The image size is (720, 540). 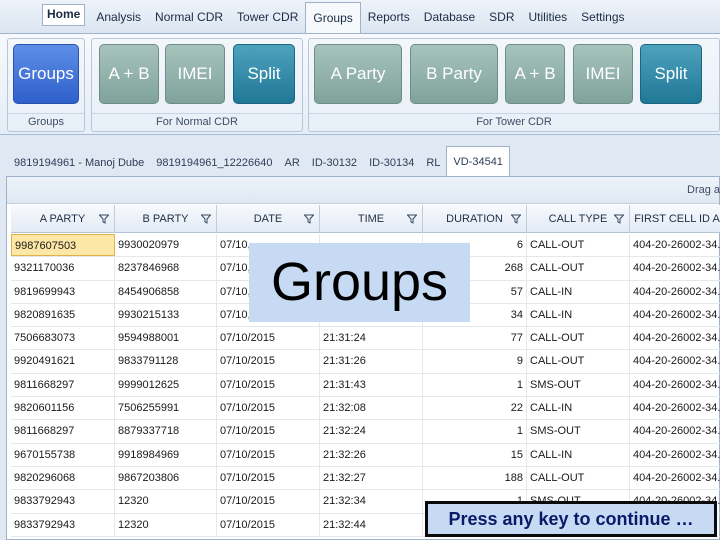 I want to click on column-header-time: TIME, so click(x=371, y=219).